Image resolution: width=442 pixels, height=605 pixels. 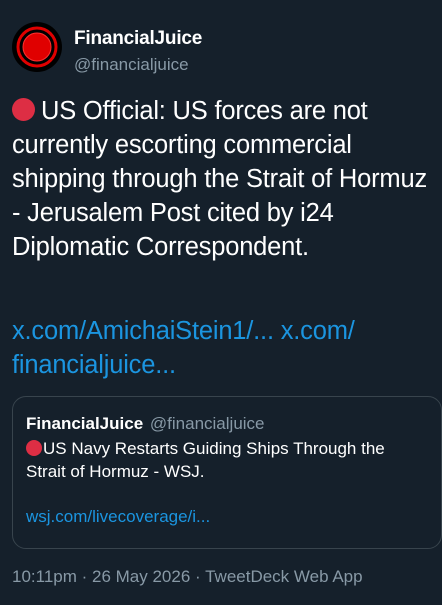 I want to click on red-target-logo-icon, so click(x=37, y=47).